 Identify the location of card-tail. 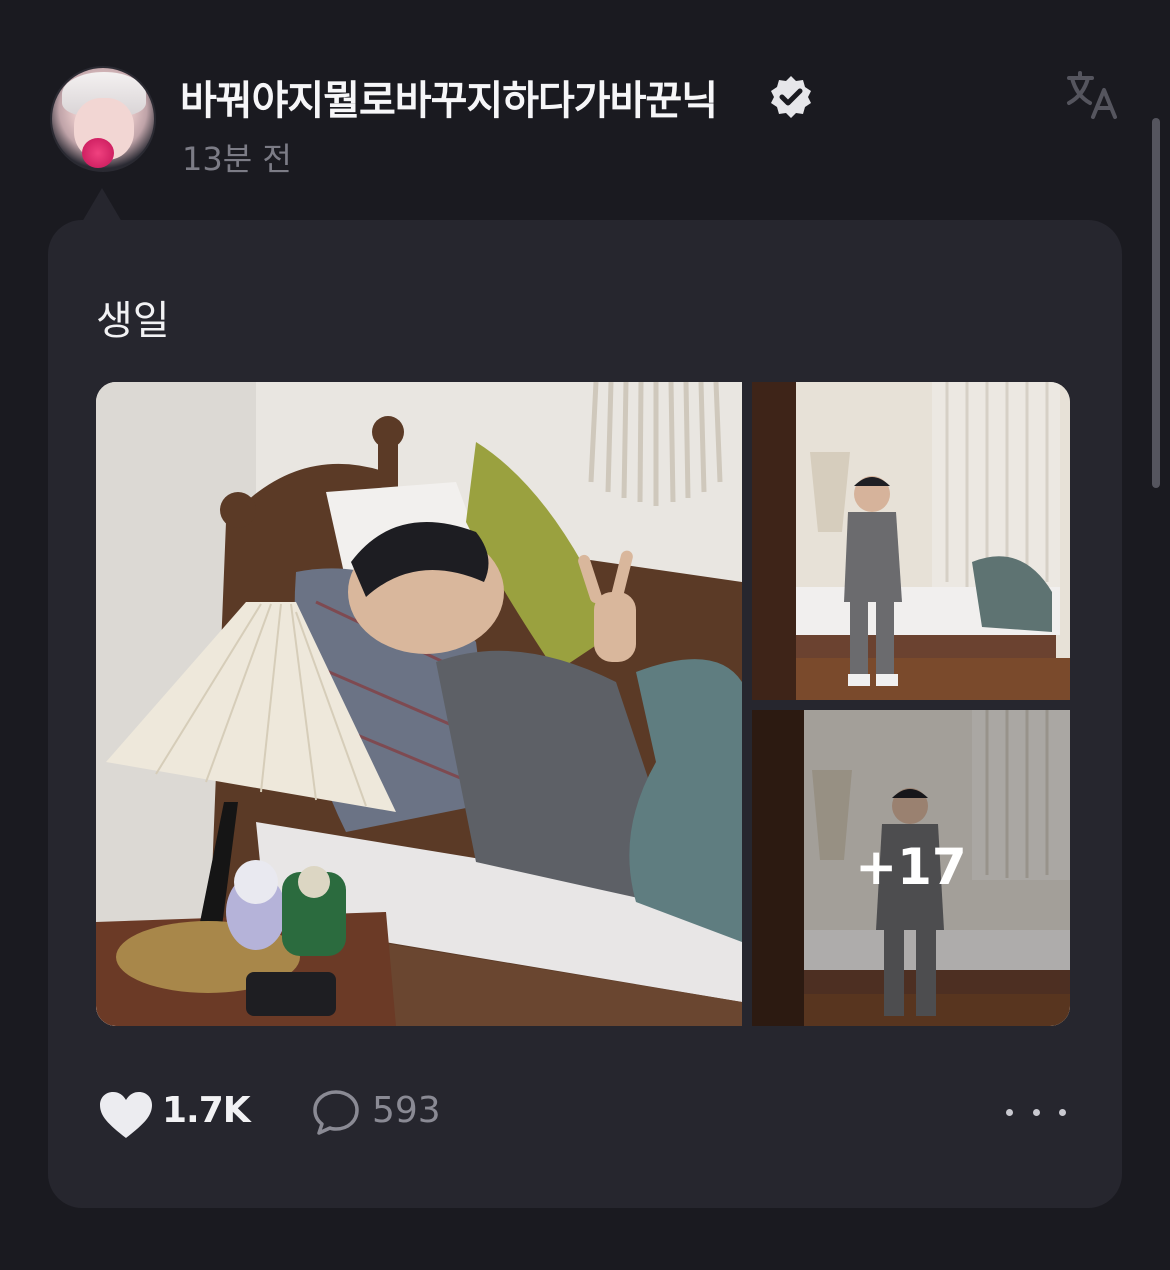
(102, 205).